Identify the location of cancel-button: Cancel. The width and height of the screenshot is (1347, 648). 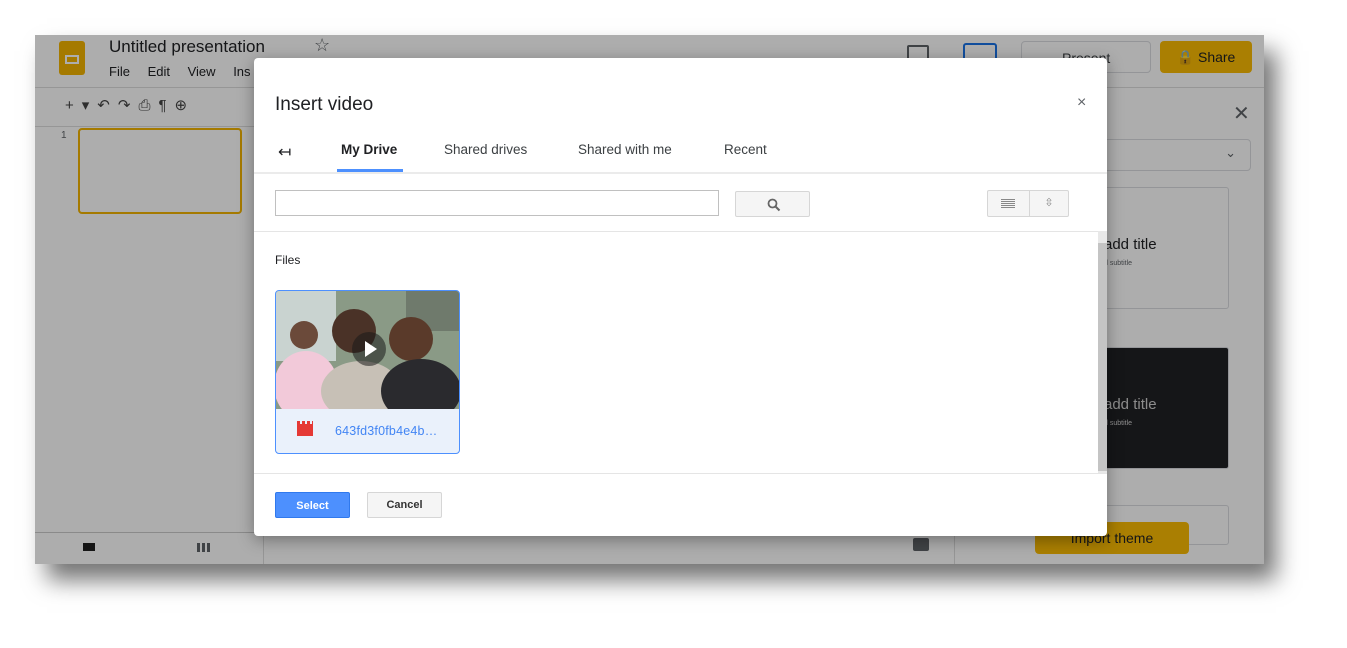
(404, 505).